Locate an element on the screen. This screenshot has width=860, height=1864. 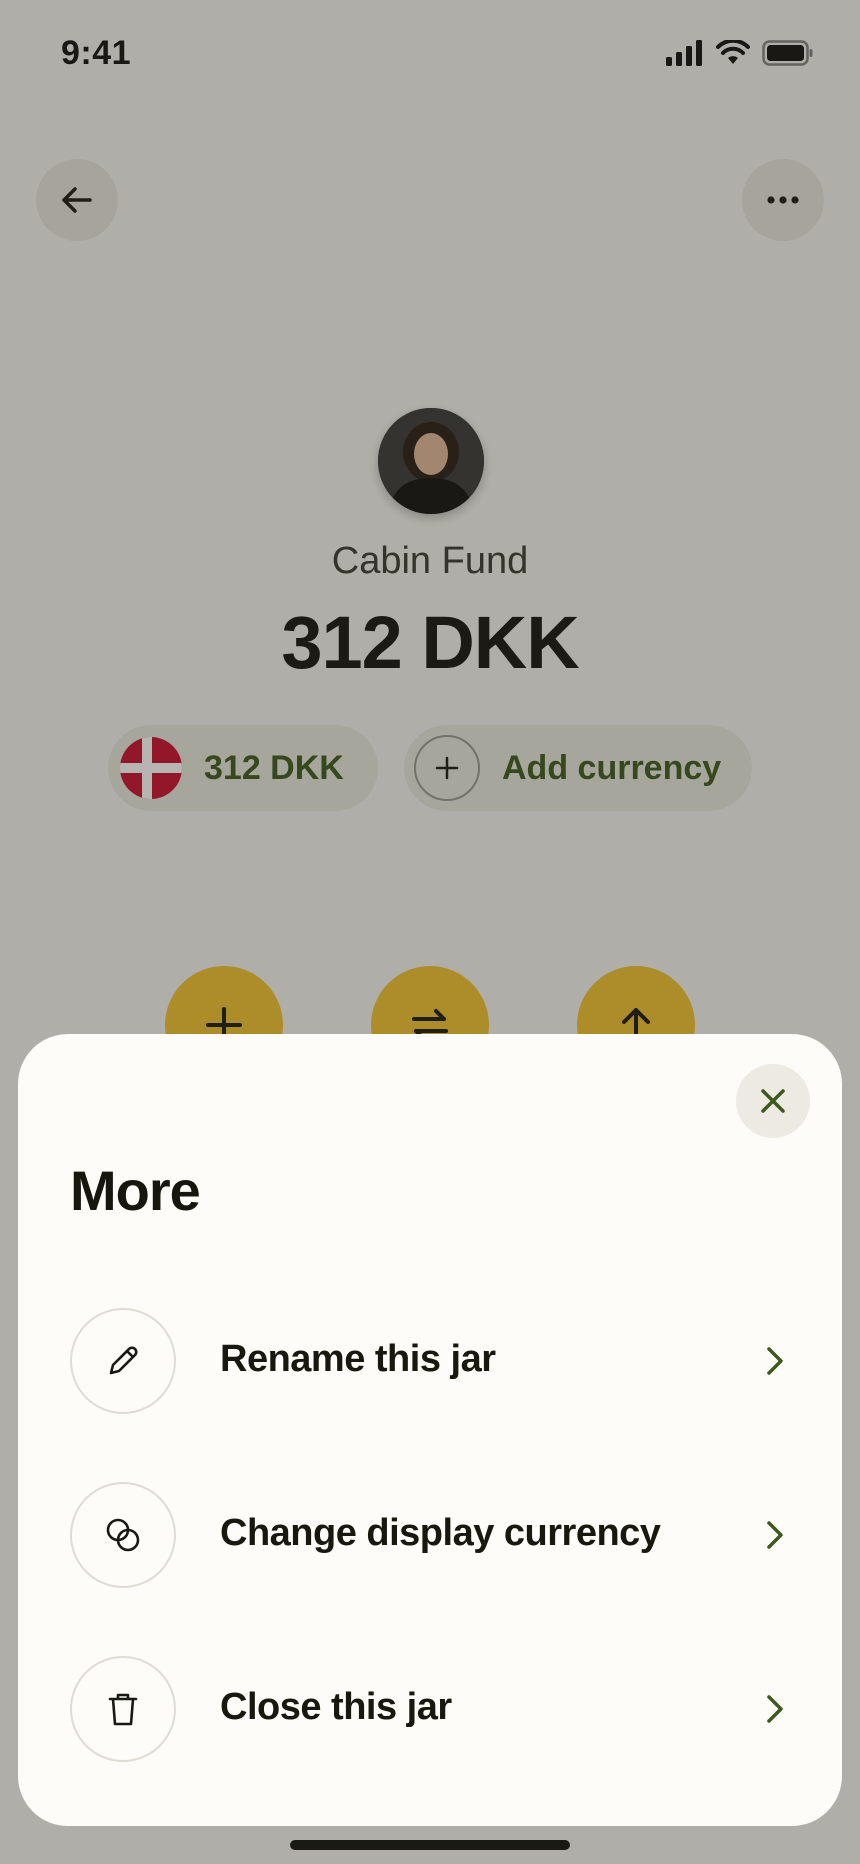
close-icon is located at coordinates (773, 1101).